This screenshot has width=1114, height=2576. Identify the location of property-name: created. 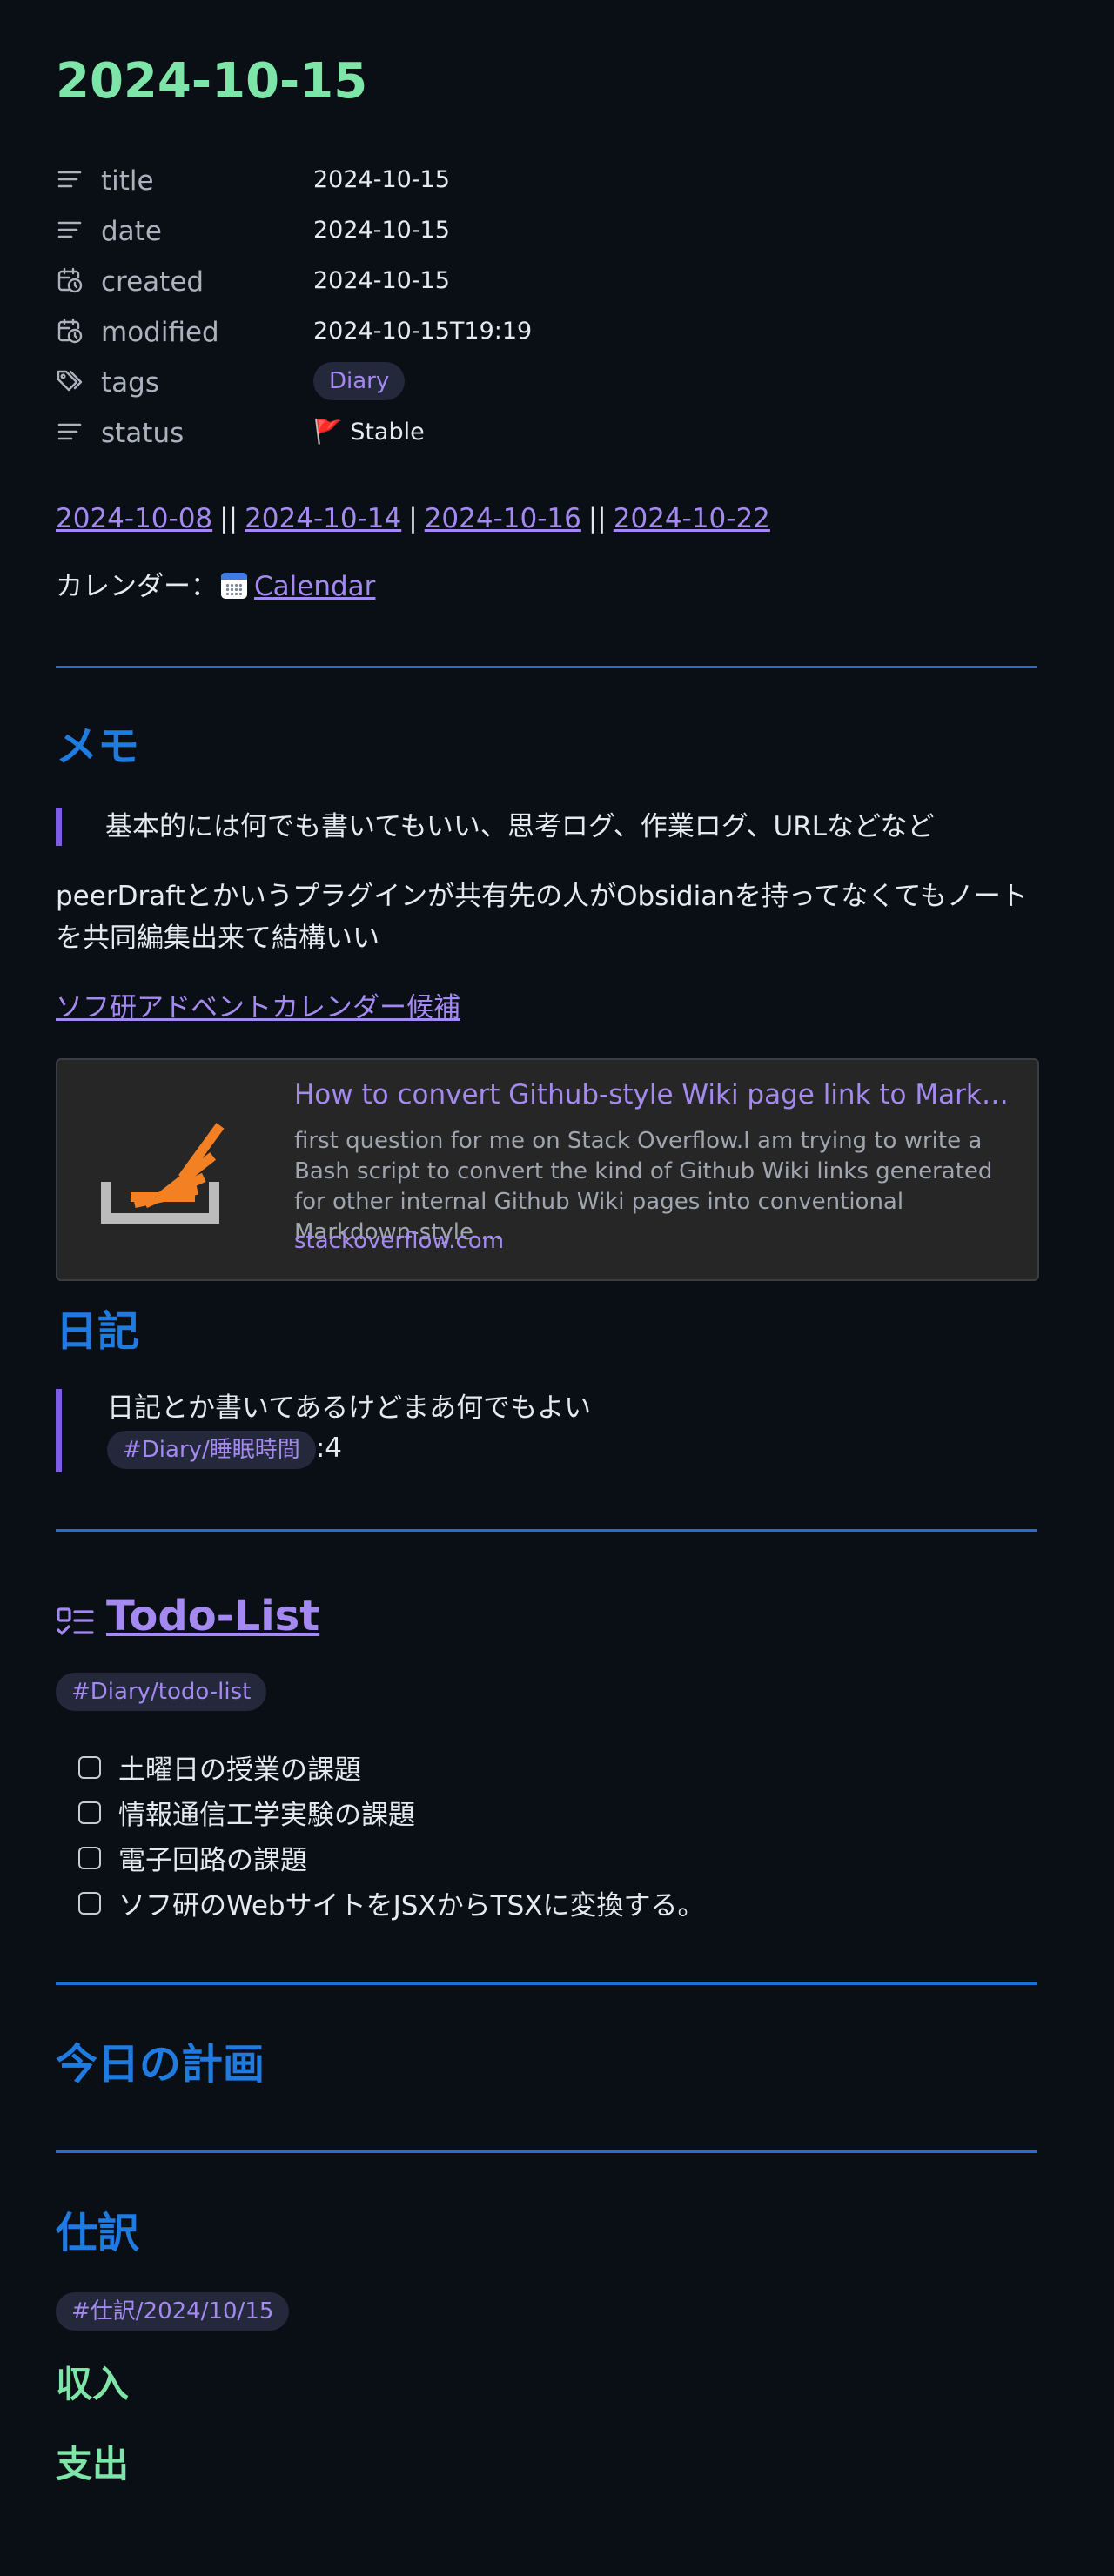
(153, 282).